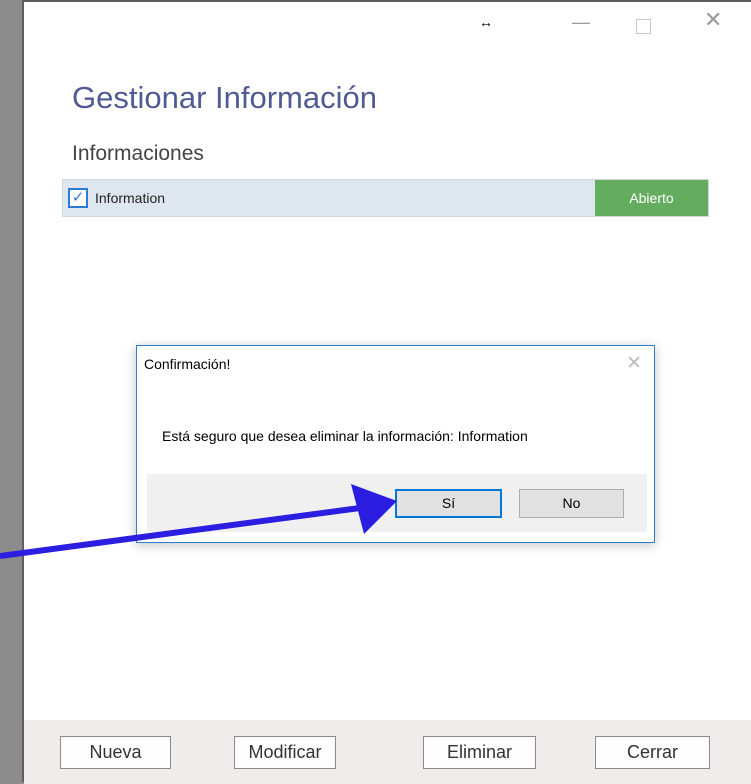  Describe the element at coordinates (643, 26) in the screenshot. I see `maximize-button` at that location.